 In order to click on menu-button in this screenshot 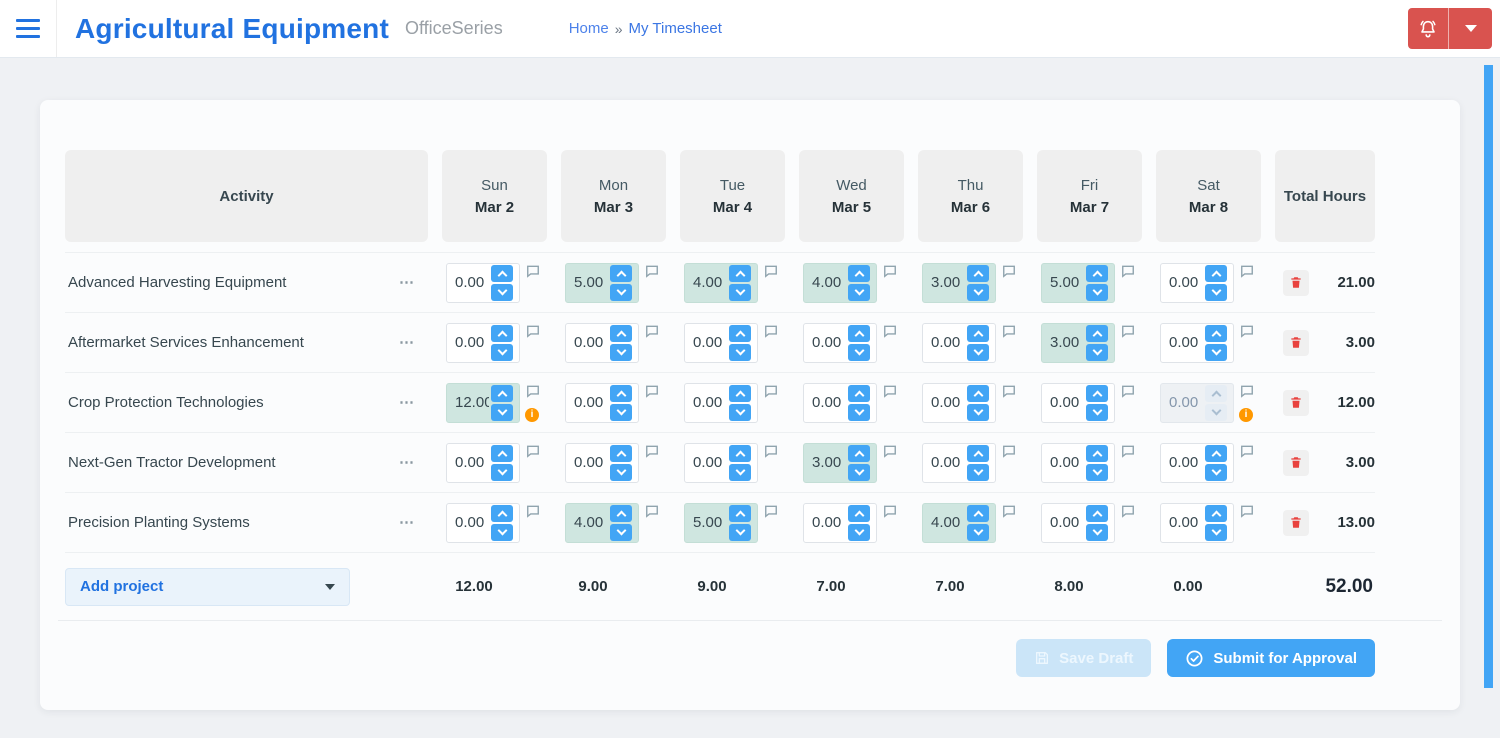, I will do `click(28, 28)`.